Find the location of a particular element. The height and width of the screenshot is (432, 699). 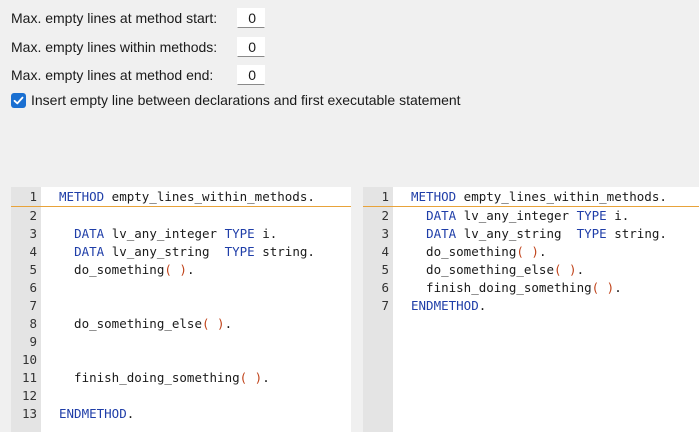

code-line: 5 do_something( ). is located at coordinates (181, 270).